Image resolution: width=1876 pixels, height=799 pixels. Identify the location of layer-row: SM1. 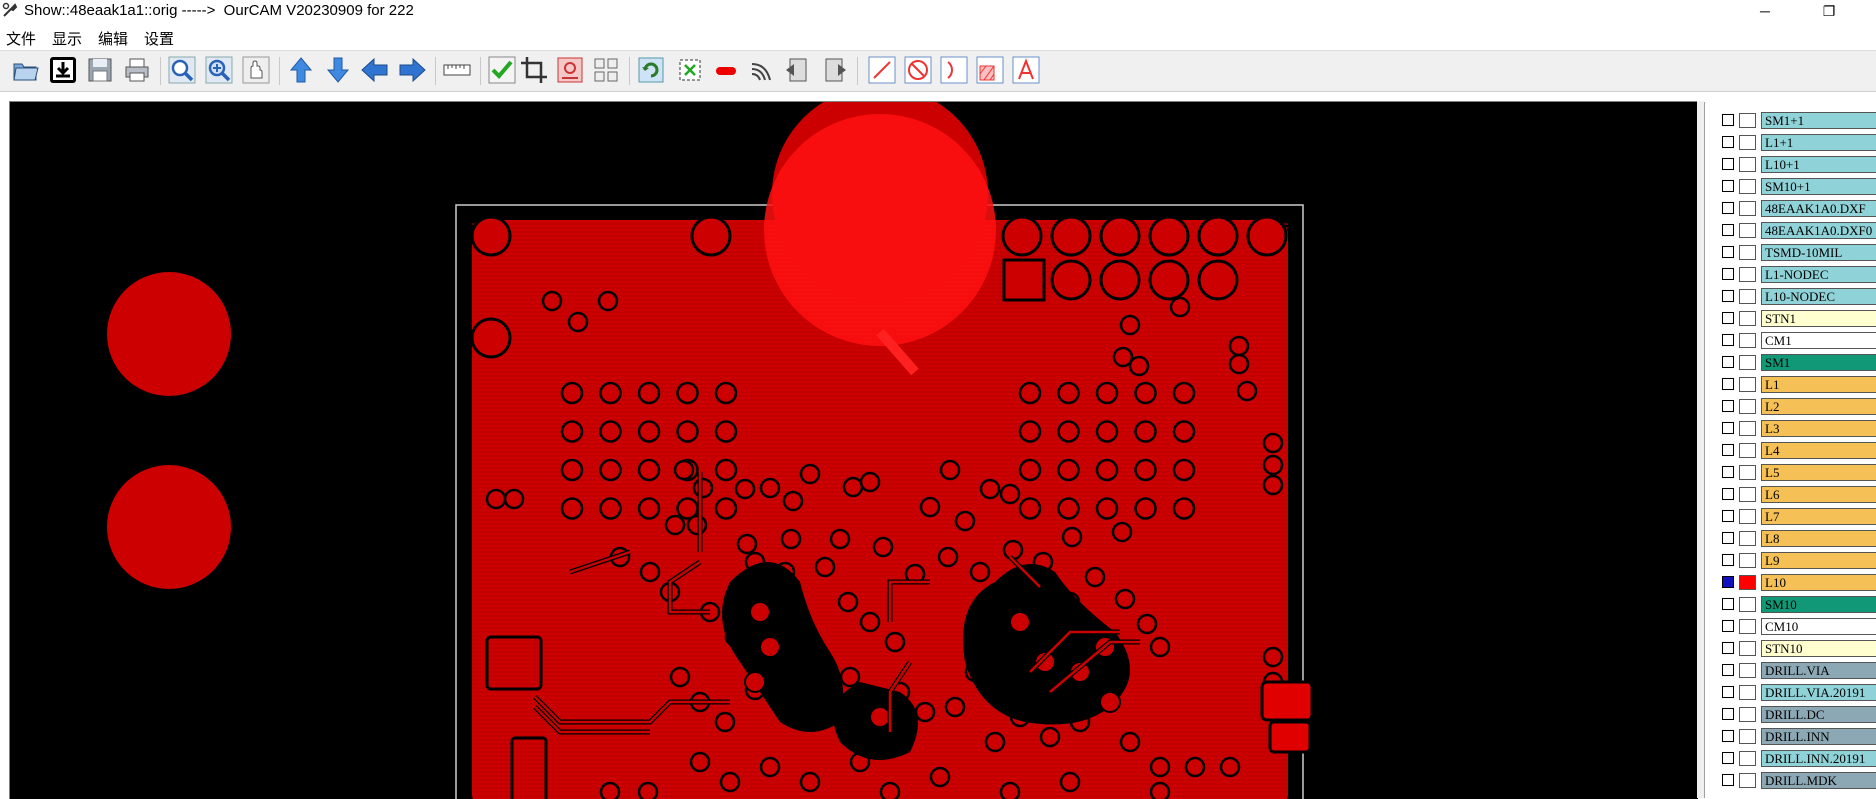
(1790, 362).